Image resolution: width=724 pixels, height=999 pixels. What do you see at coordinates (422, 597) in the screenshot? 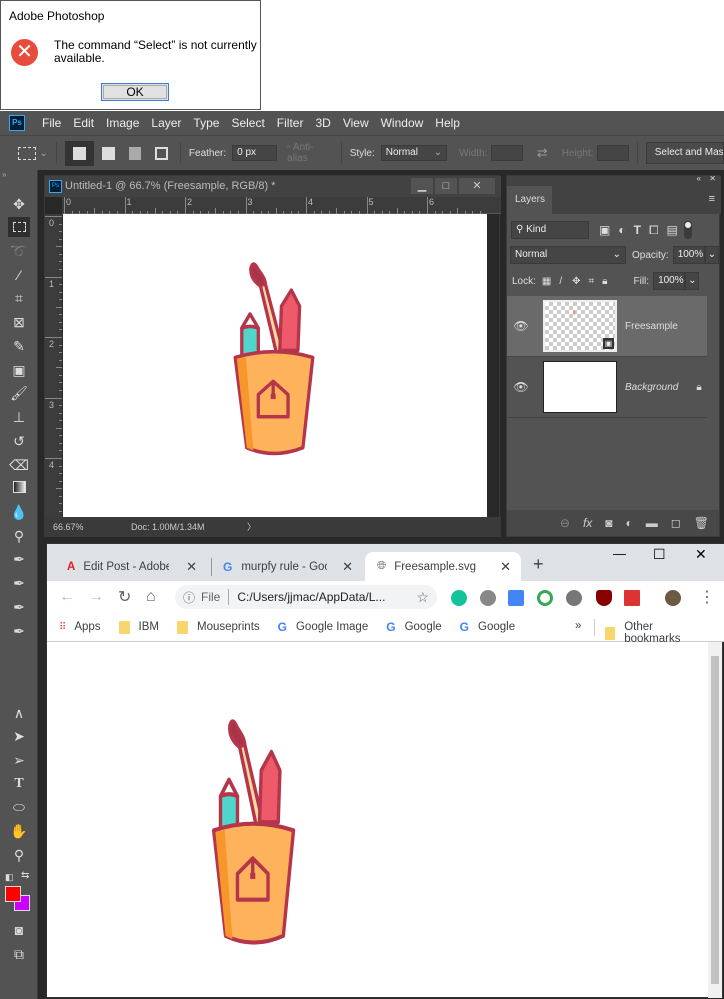
I see `bookmark-star-icon: ☆` at bounding box center [422, 597].